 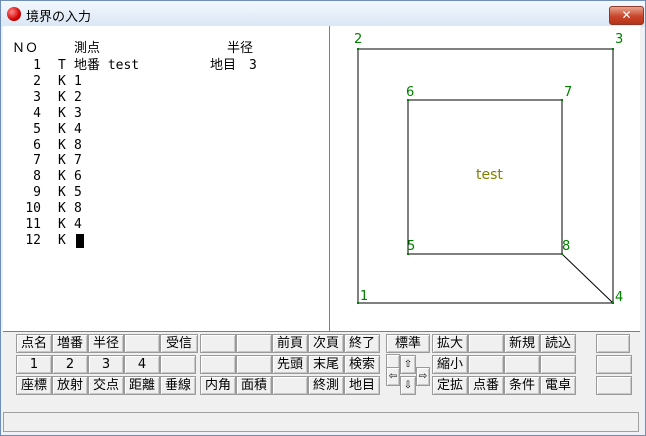 I want to click on btn-row3-blank14, so click(x=614, y=385).